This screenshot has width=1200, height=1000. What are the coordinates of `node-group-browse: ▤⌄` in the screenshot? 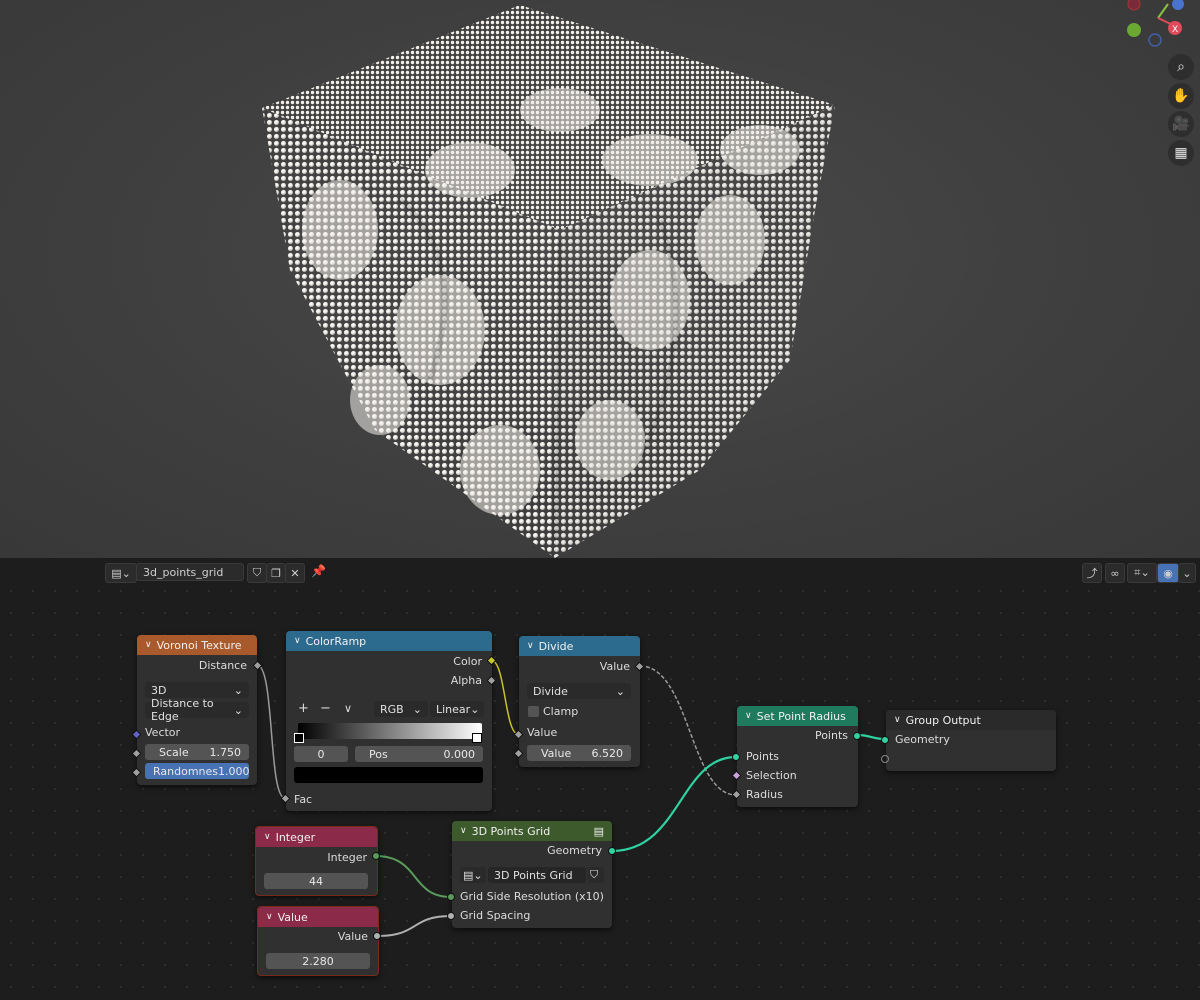 It's located at (473, 875).